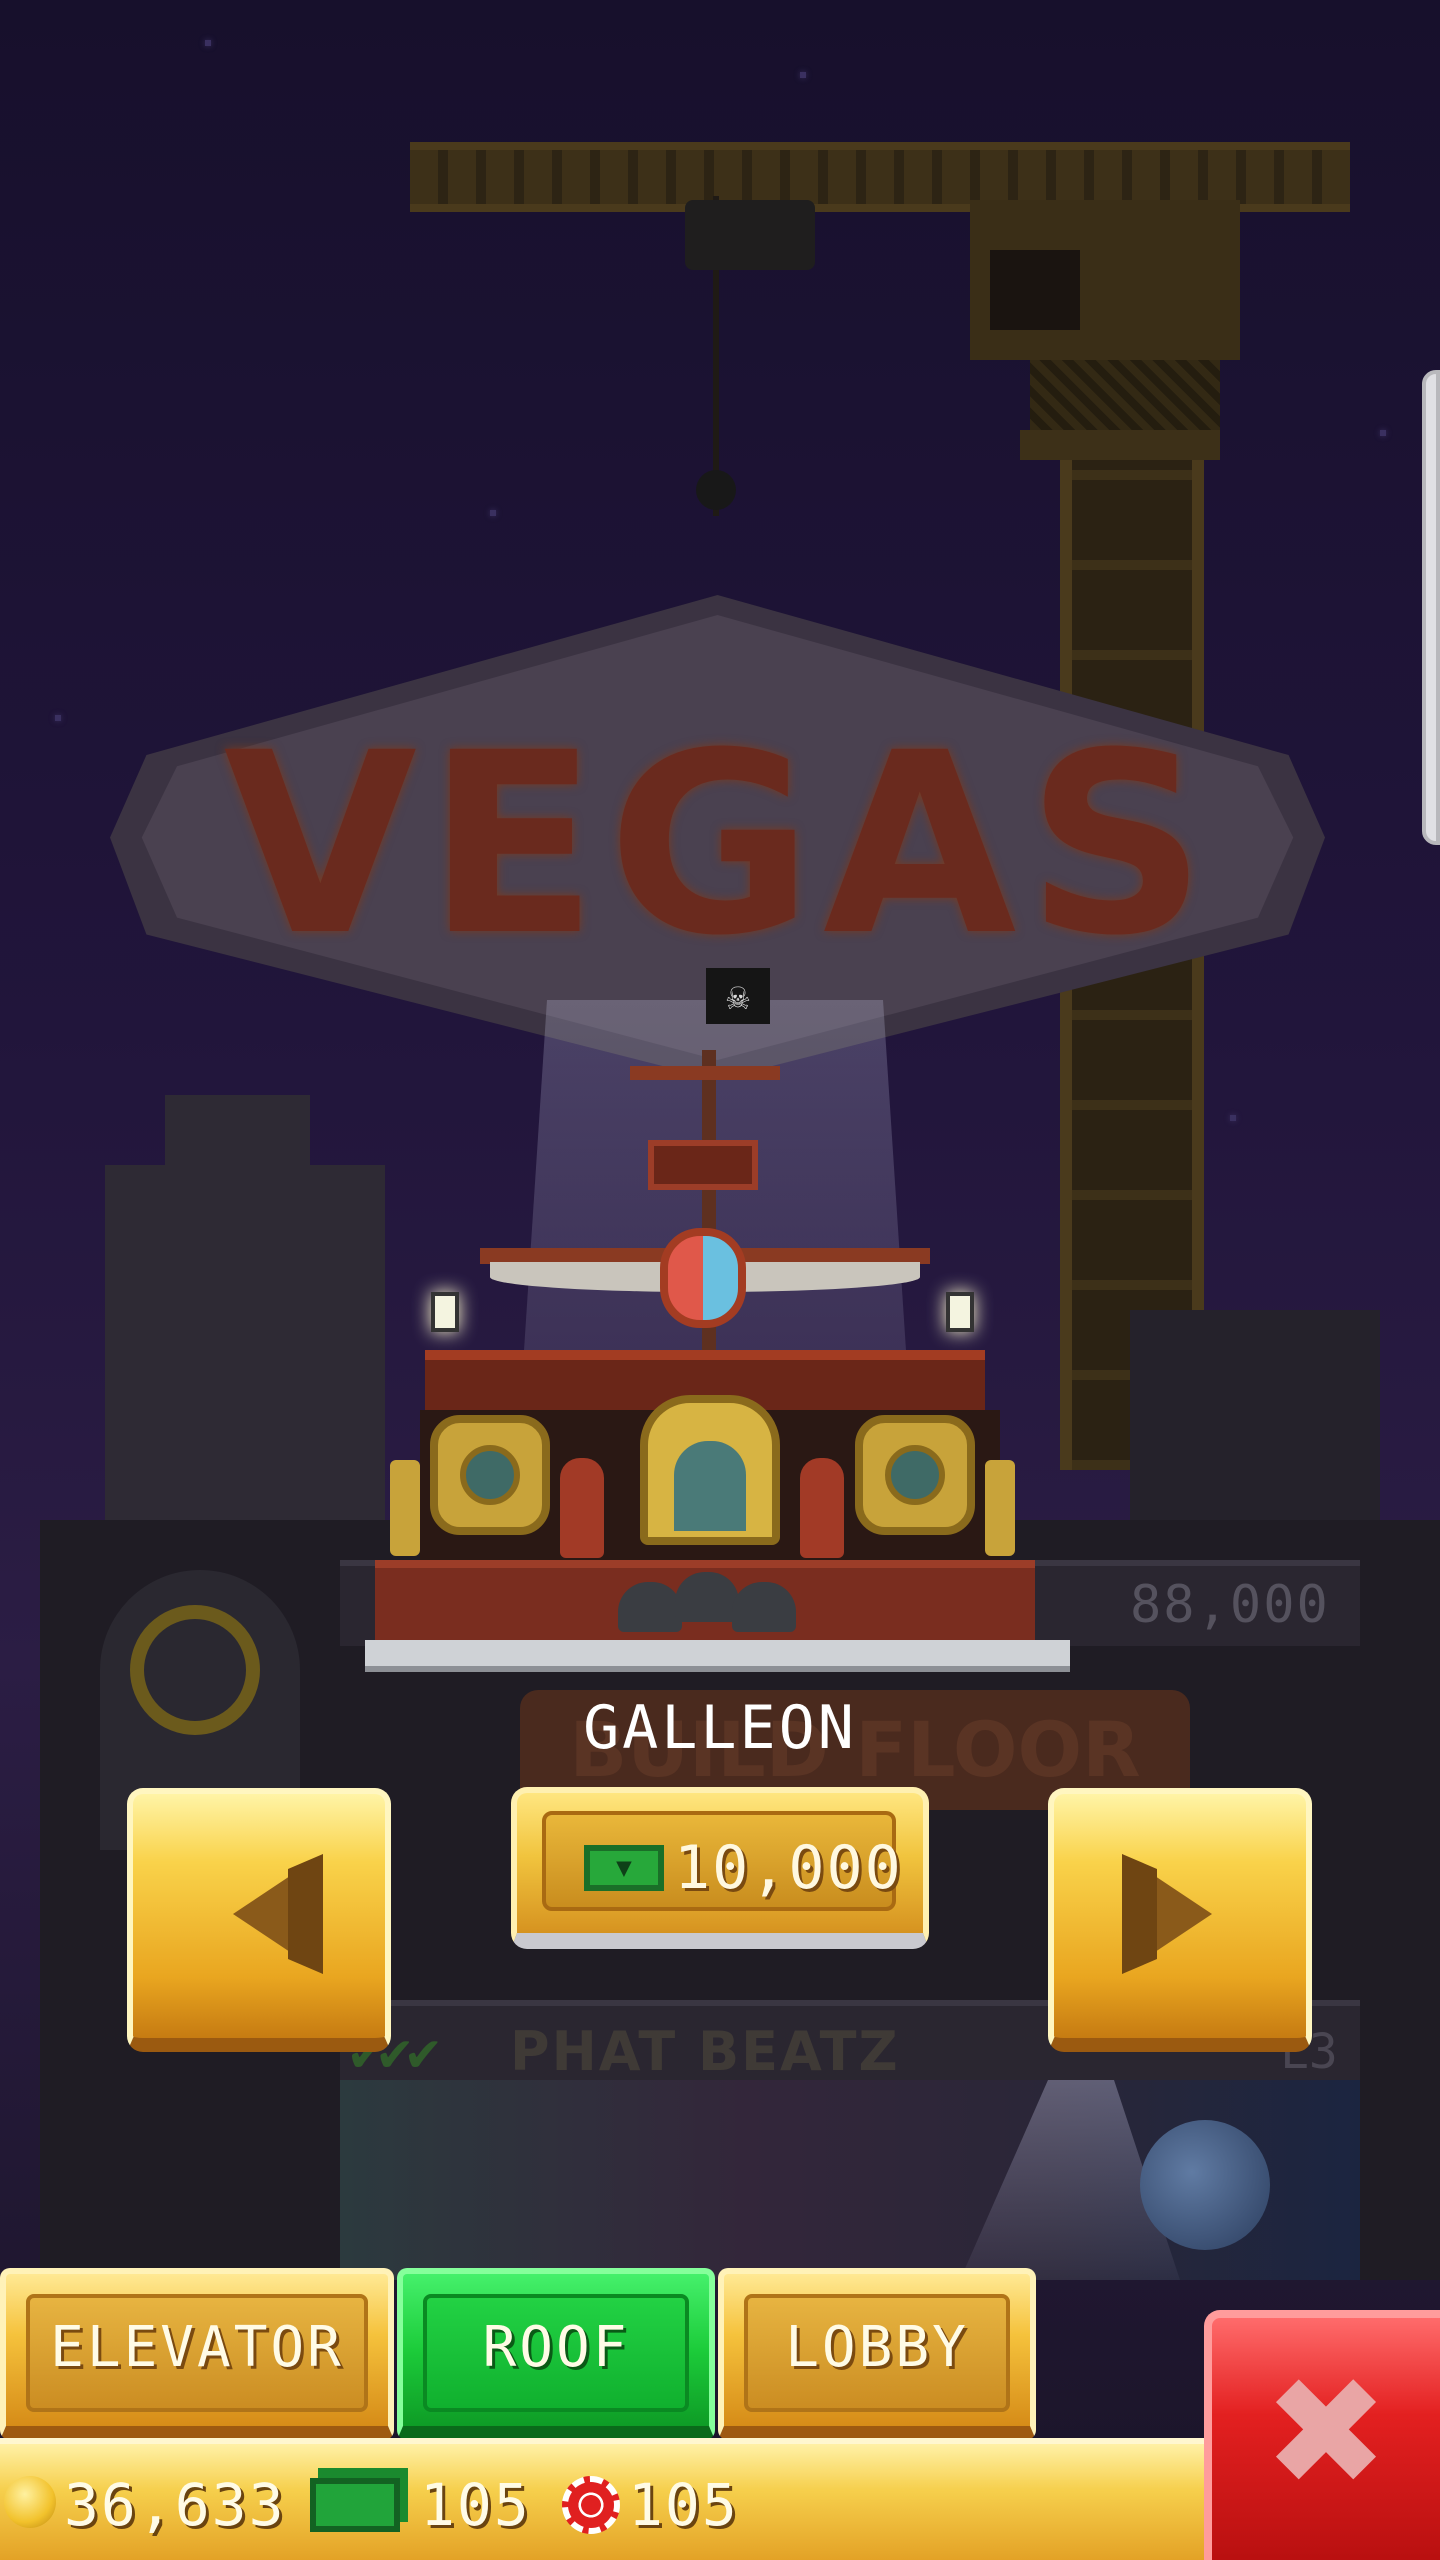  I want to click on tab-roof: ROOF, so click(556, 2354).